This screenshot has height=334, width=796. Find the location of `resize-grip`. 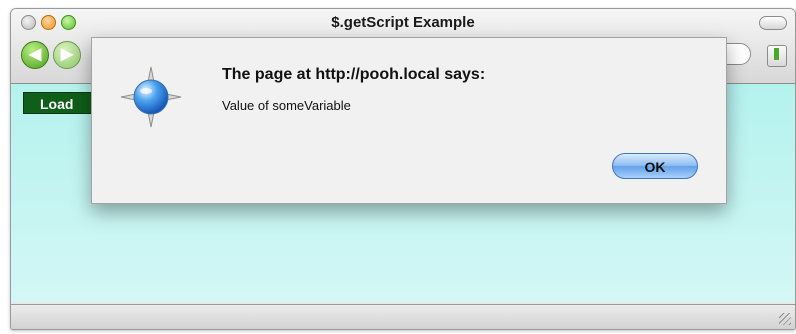

resize-grip is located at coordinates (785, 319).